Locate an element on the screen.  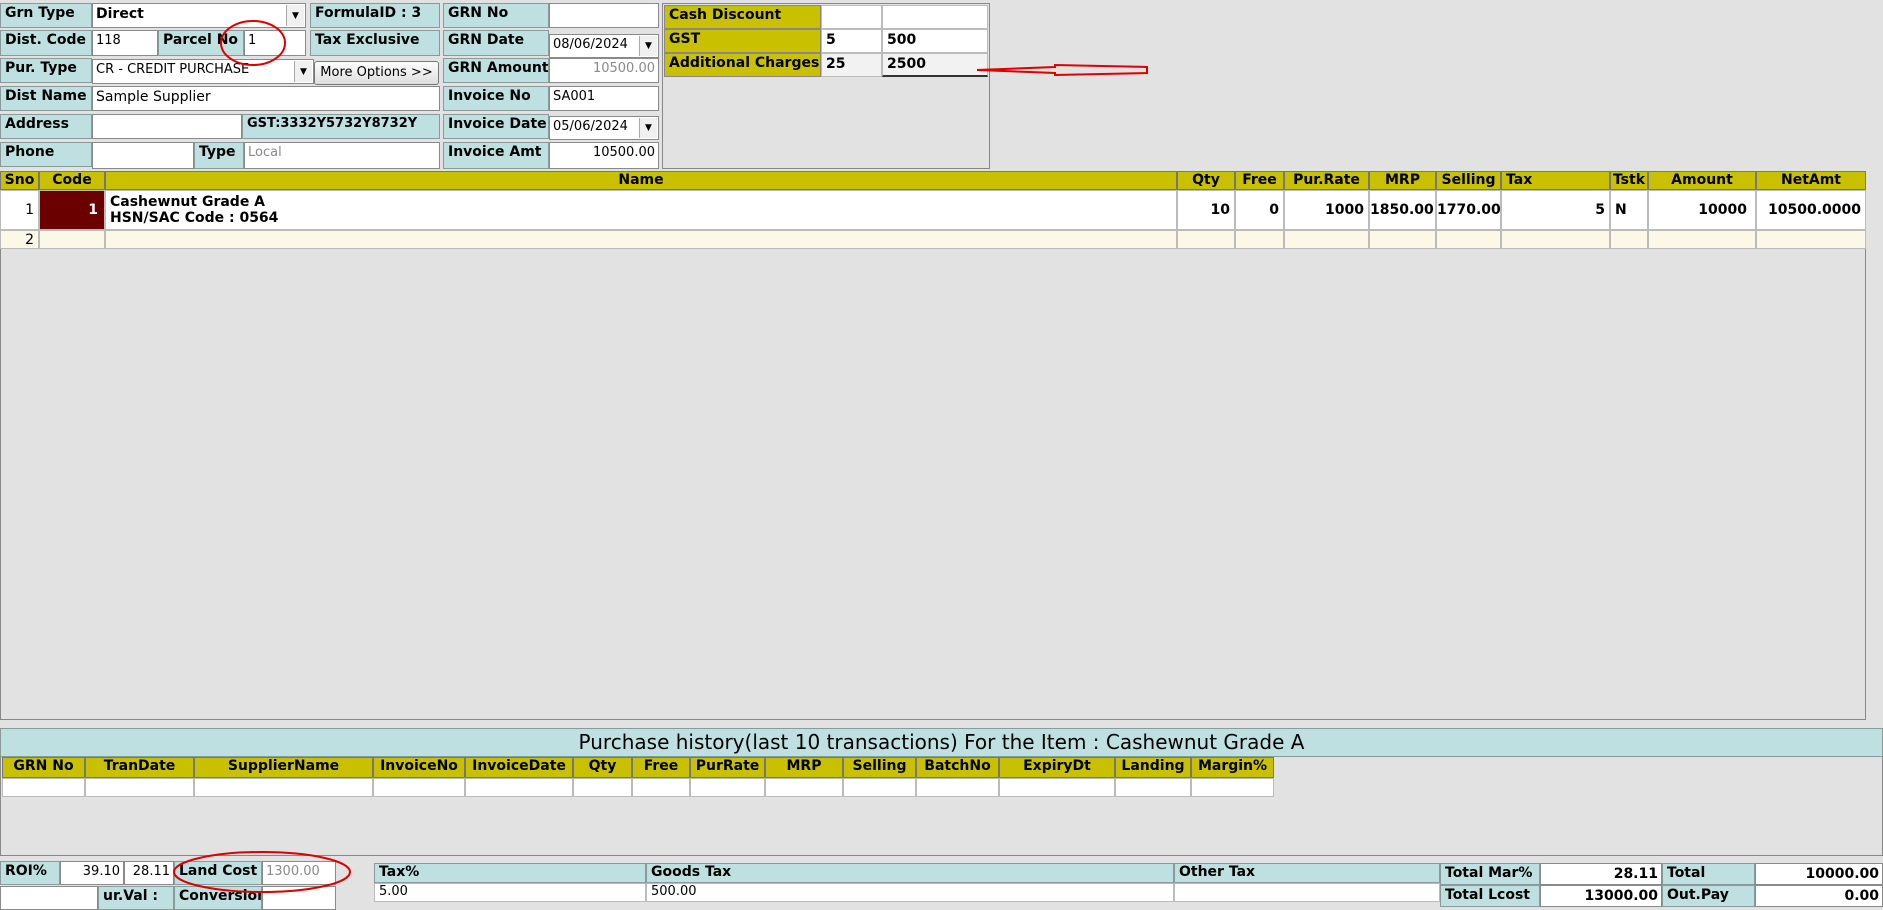
gst-label: GST is located at coordinates (742, 41).